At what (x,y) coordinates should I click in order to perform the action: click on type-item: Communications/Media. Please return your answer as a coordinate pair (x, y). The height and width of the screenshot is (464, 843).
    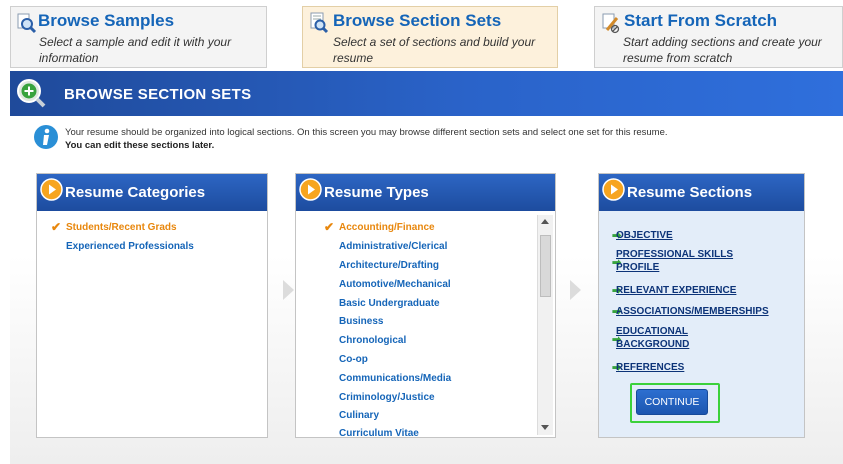
    Looking at the image, I should click on (395, 378).